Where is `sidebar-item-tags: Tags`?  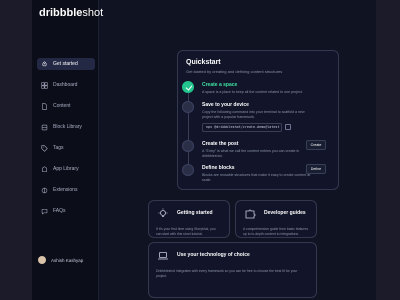
sidebar-item-tags: Tags is located at coordinates (66, 148).